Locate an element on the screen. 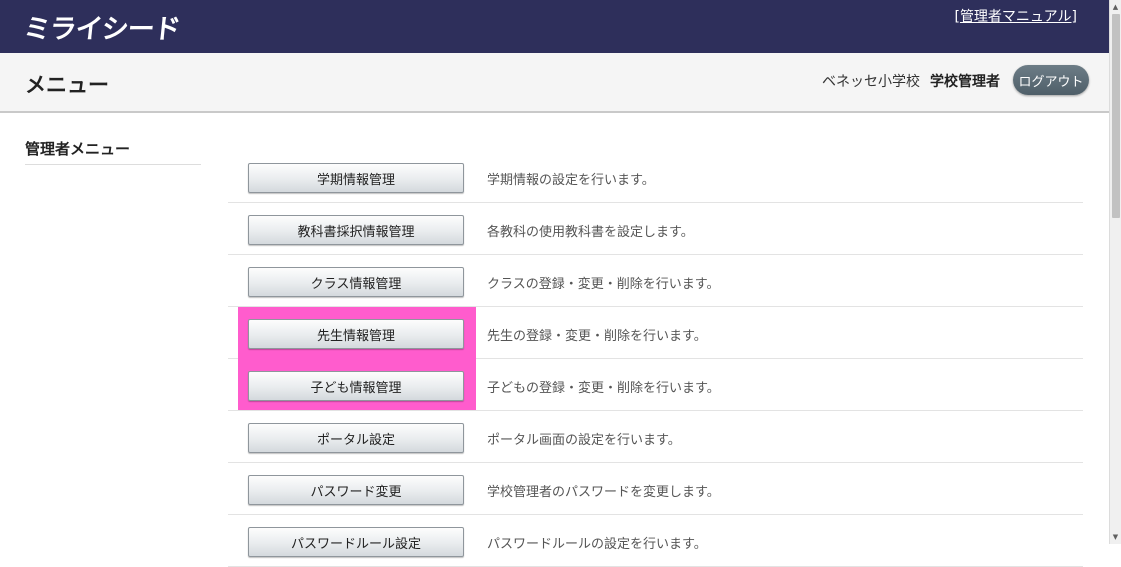 The width and height of the screenshot is (1121, 567). menu-row-class-info: クラス情報管理 クラスの登録・変更・削除を行います。 is located at coordinates (655, 281).